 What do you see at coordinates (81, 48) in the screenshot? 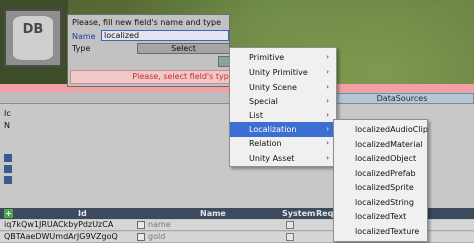
I see `type-label: Type` at bounding box center [81, 48].